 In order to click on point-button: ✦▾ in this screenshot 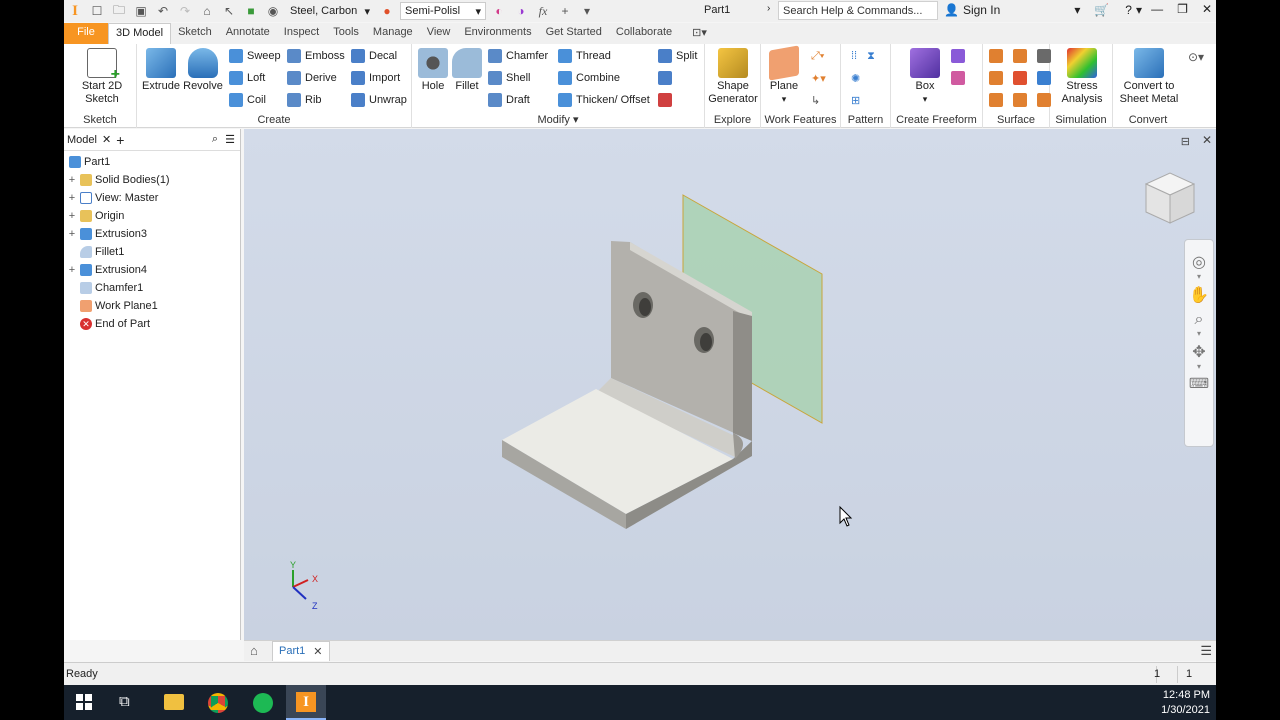, I will do `click(818, 78)`.